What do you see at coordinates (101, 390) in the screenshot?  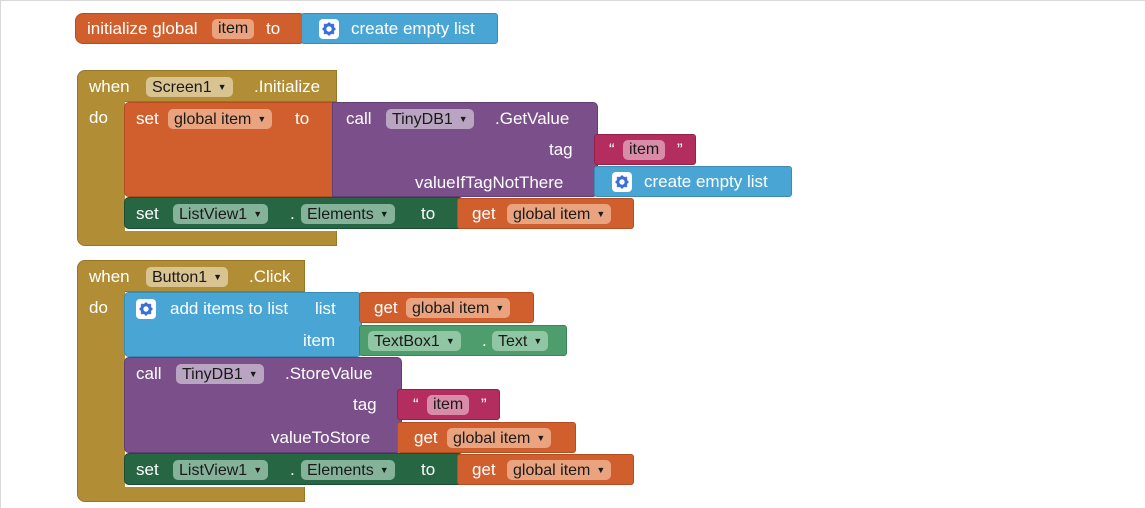 I see `button-click-do-bar` at bounding box center [101, 390].